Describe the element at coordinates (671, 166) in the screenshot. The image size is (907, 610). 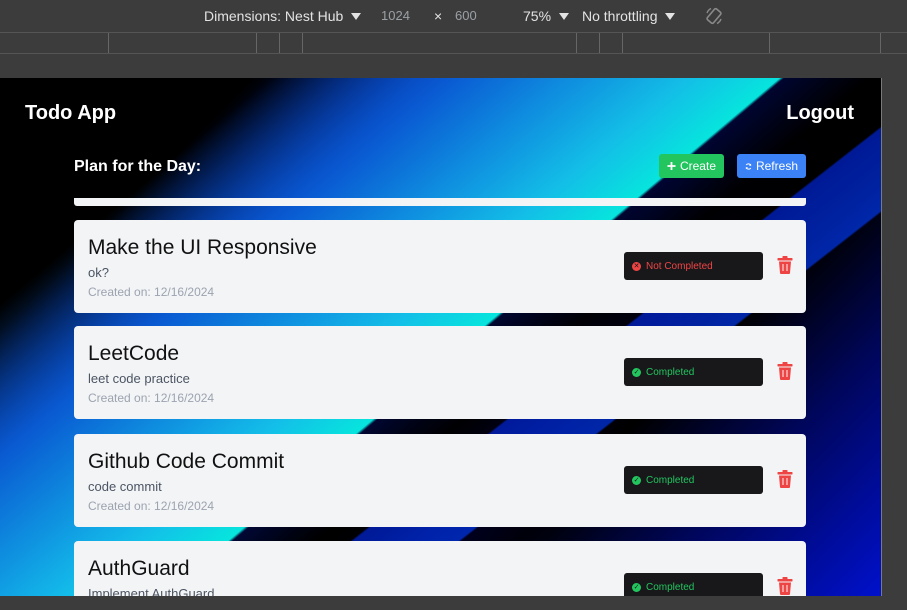
I see `plus-icon` at that location.